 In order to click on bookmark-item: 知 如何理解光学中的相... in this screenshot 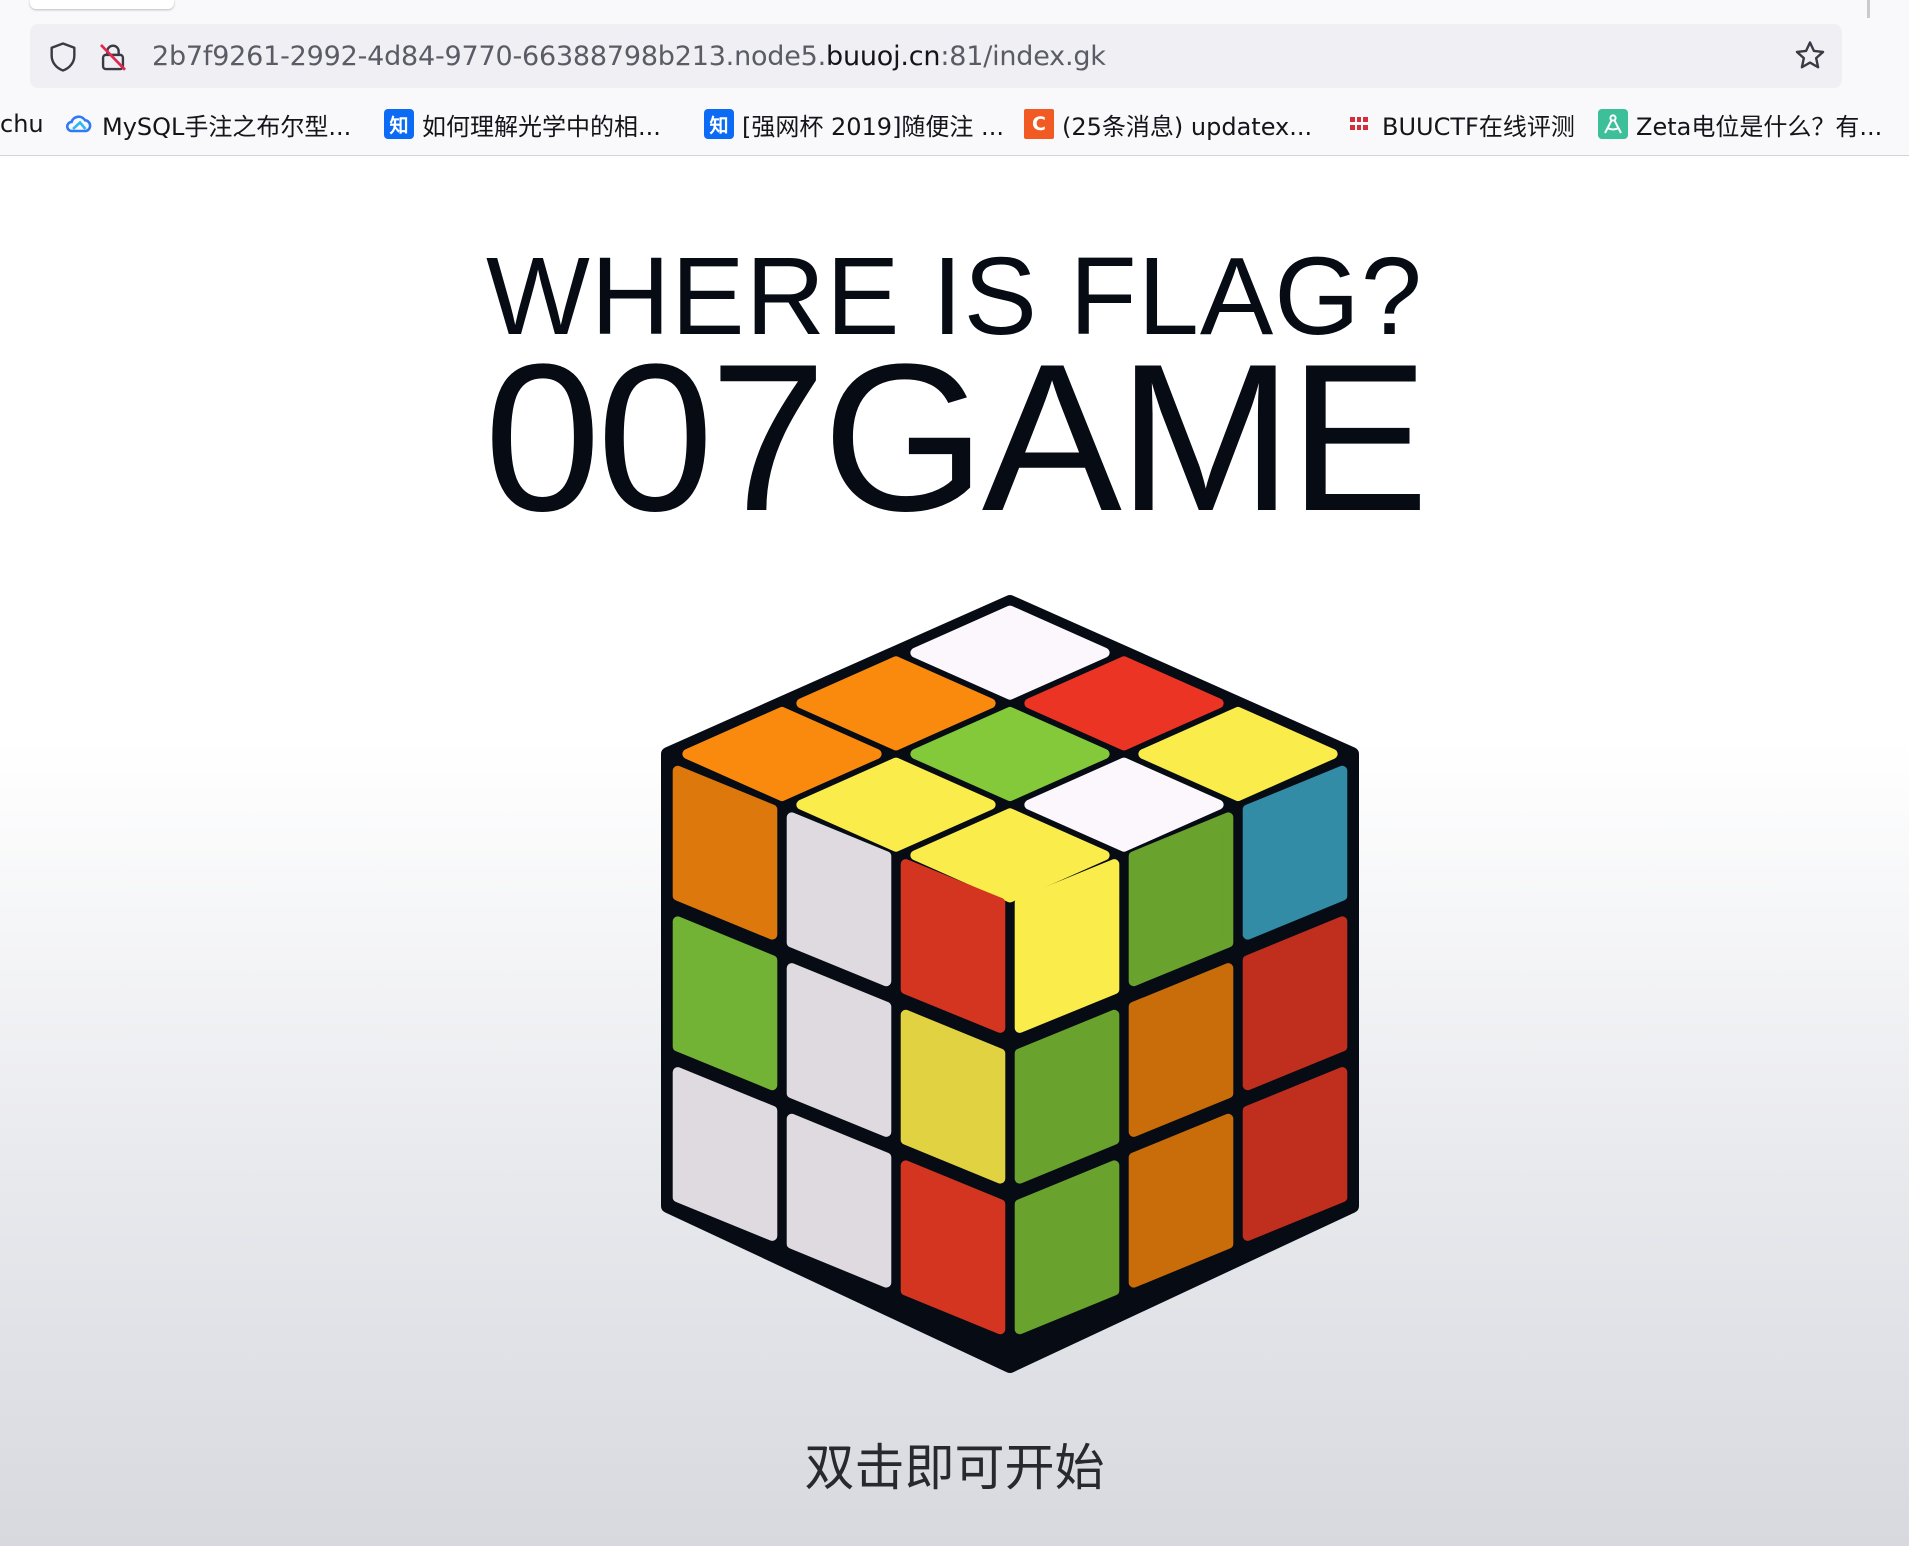, I will do `click(522, 124)`.